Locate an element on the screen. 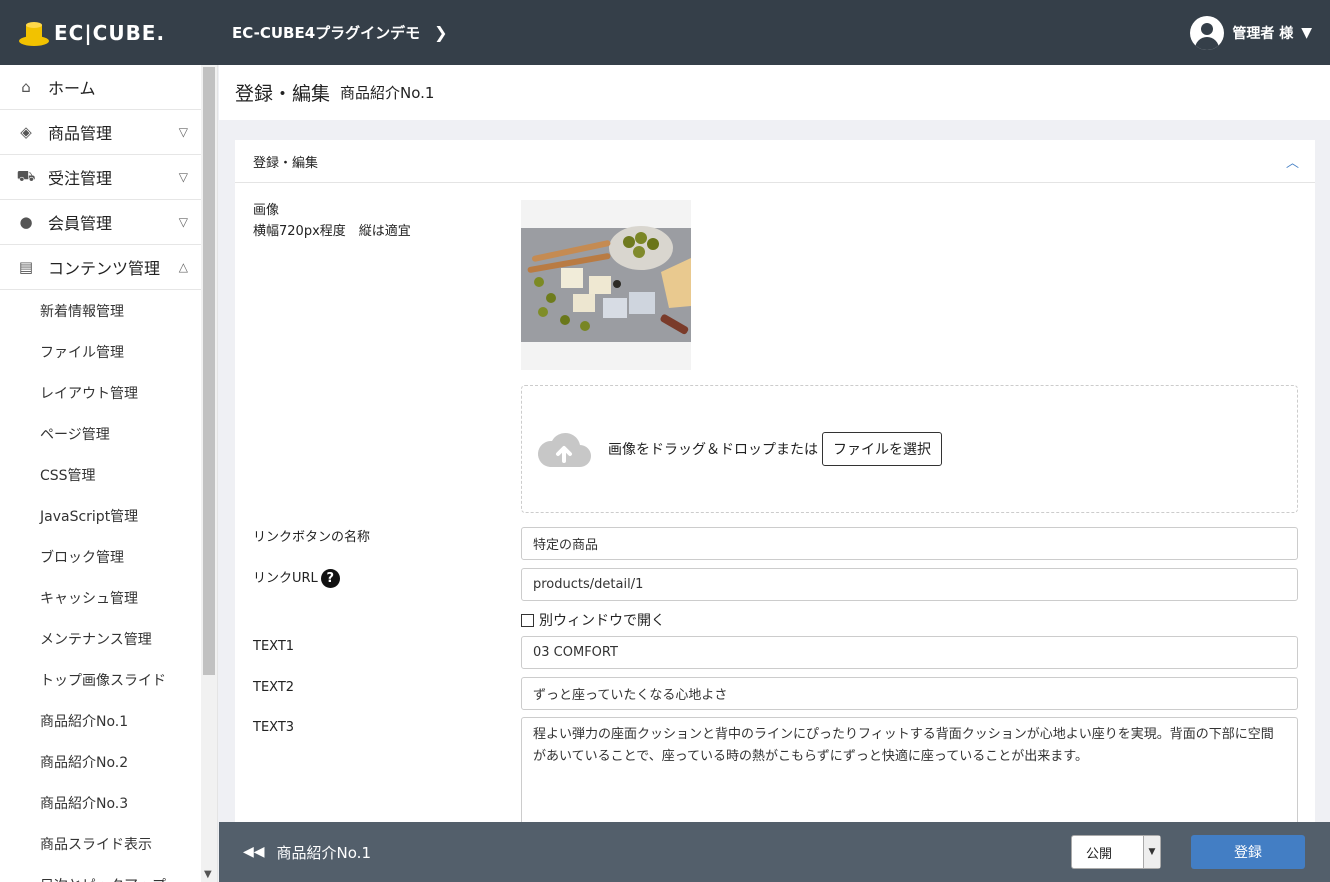 This screenshot has width=1330, height=882. sidebar-subitem: ファイル管理 is located at coordinates (101, 351).